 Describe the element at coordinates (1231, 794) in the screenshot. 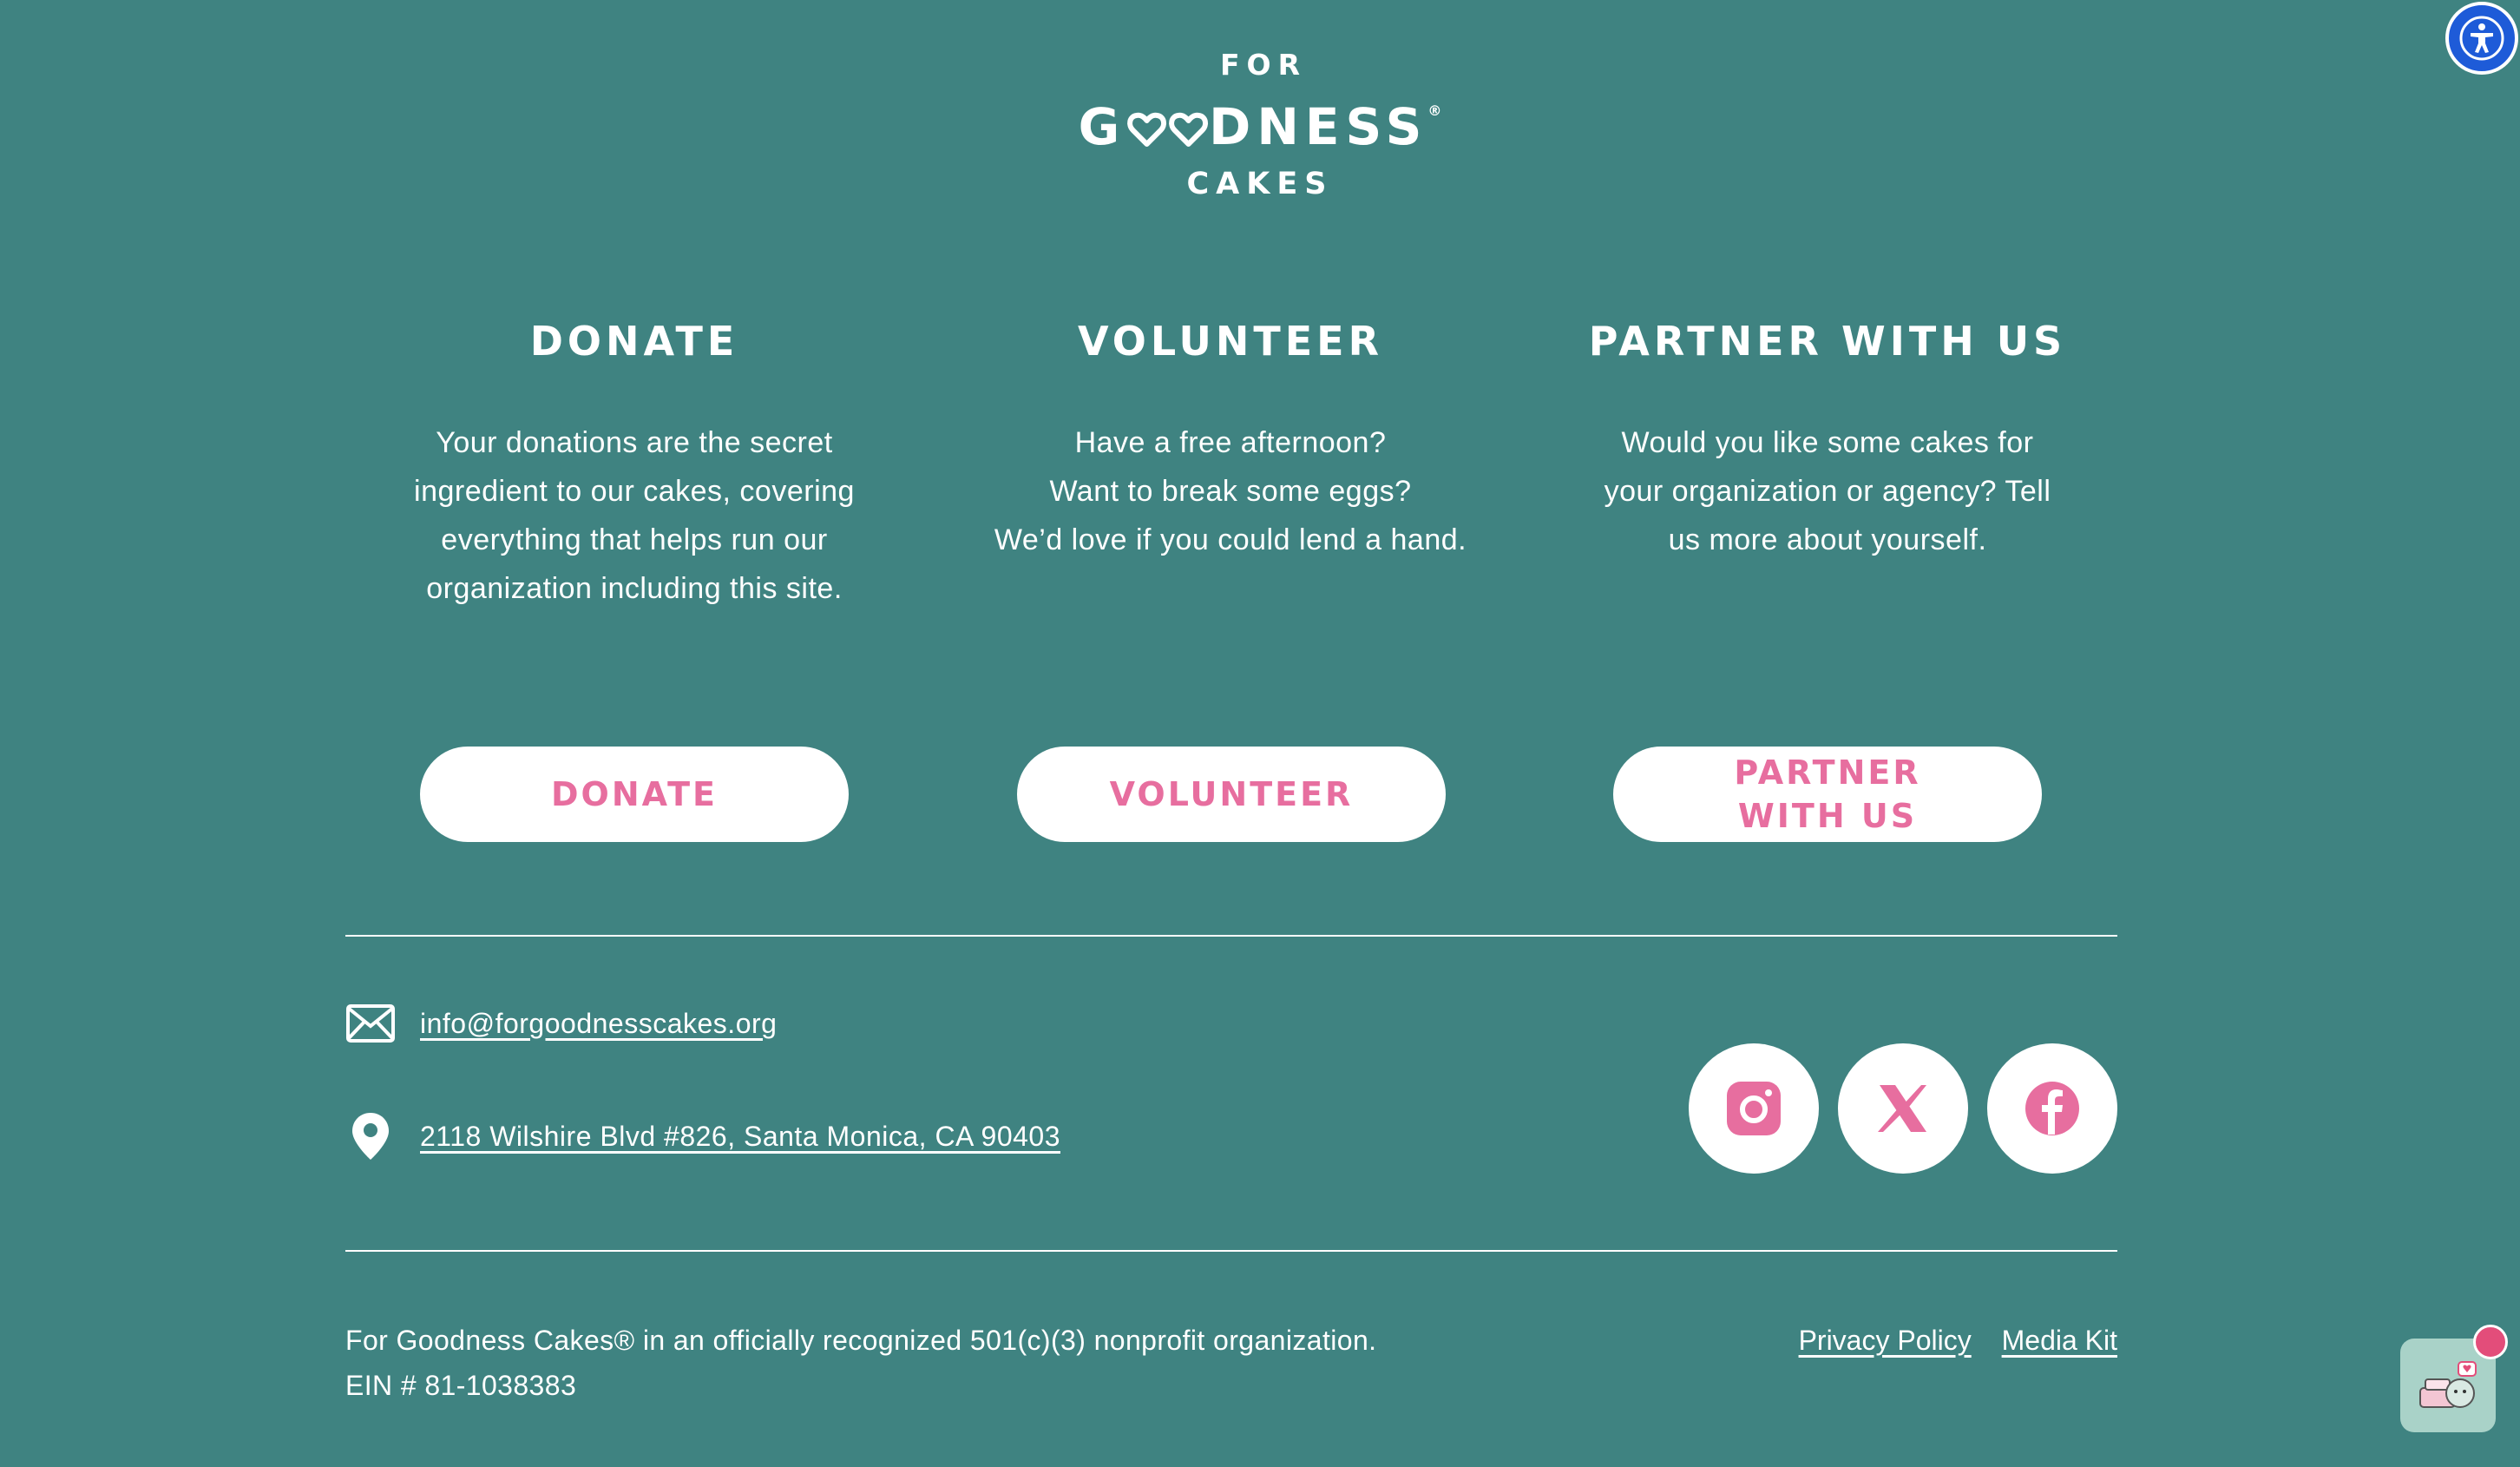

I see `volunteer-button: VOLUNTEER` at that location.